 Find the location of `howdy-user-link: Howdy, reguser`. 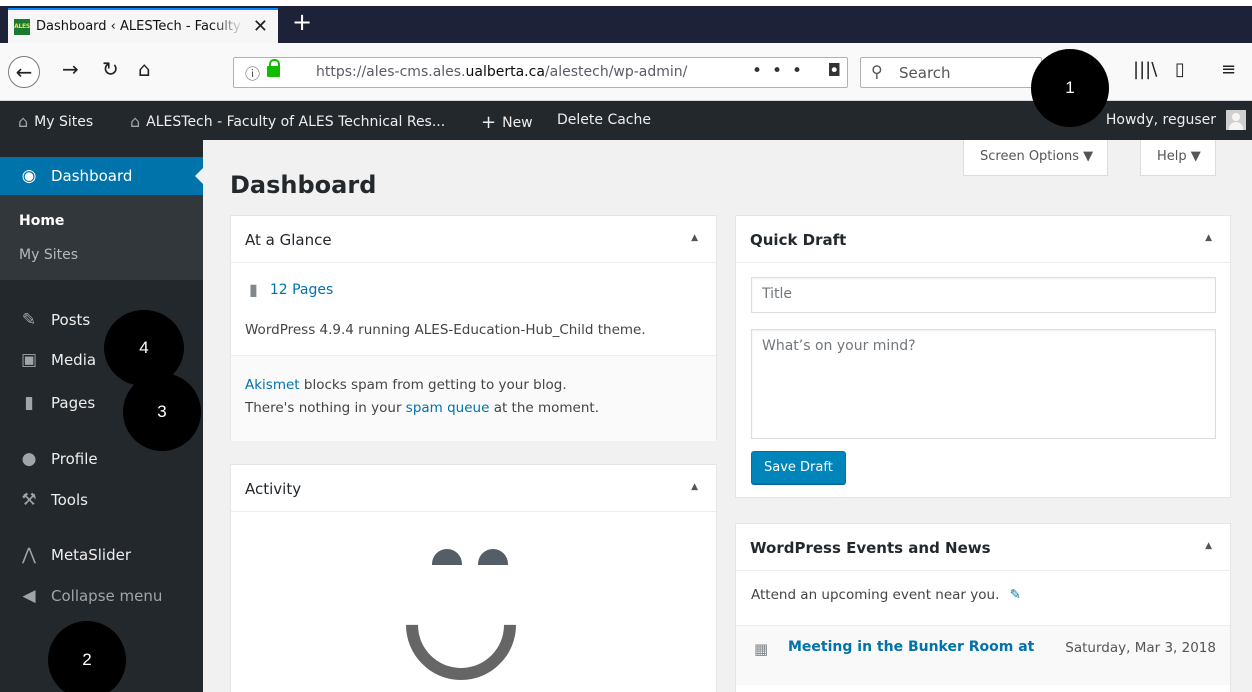

howdy-user-link: Howdy, reguser is located at coordinates (1161, 120).